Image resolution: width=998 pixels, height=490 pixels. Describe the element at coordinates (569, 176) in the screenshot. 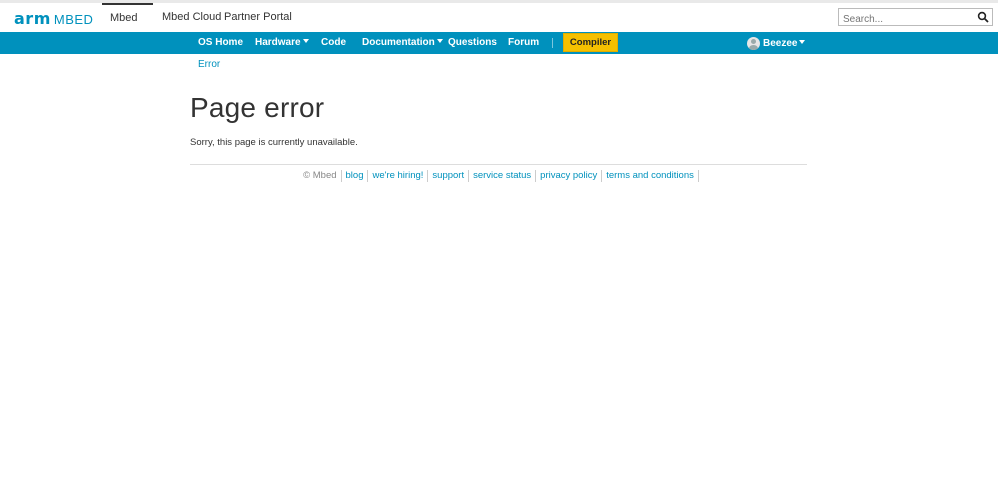

I see `footer-link-privacy-policy: privacy policy` at that location.